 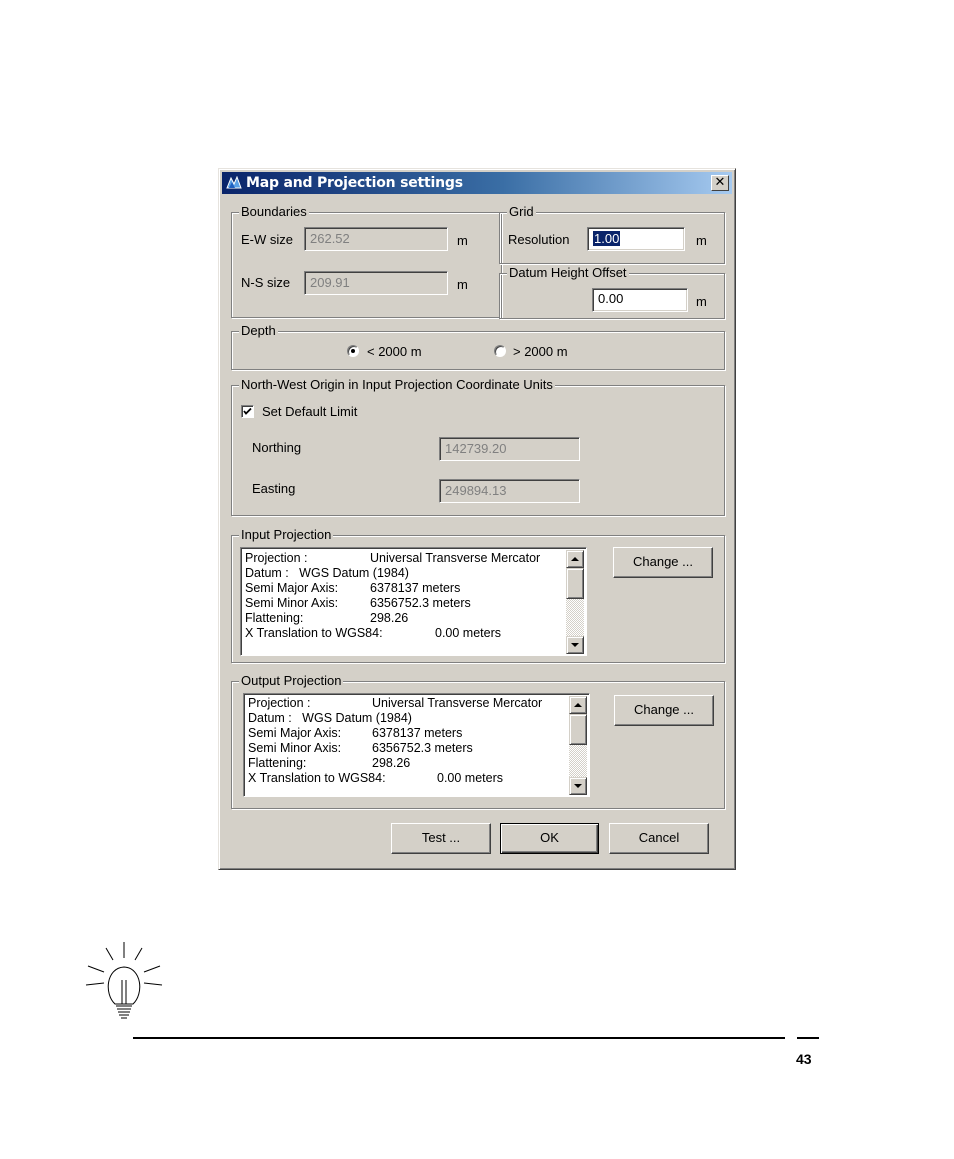 What do you see at coordinates (636, 239) in the screenshot?
I see `resolution-field: 1.00` at bounding box center [636, 239].